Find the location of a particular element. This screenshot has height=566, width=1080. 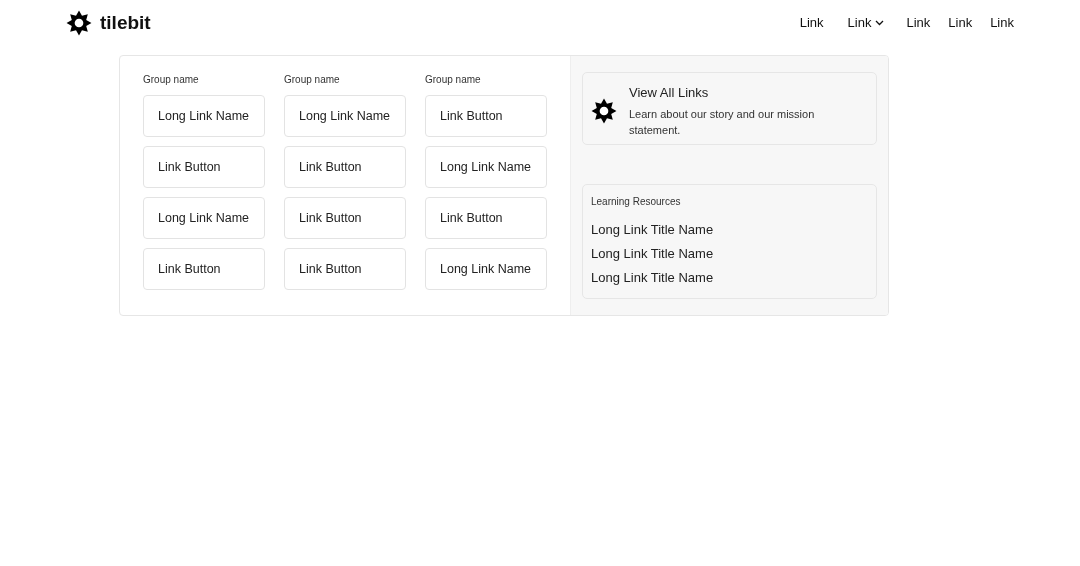

nav-dropdown: Link is located at coordinates (866, 23).